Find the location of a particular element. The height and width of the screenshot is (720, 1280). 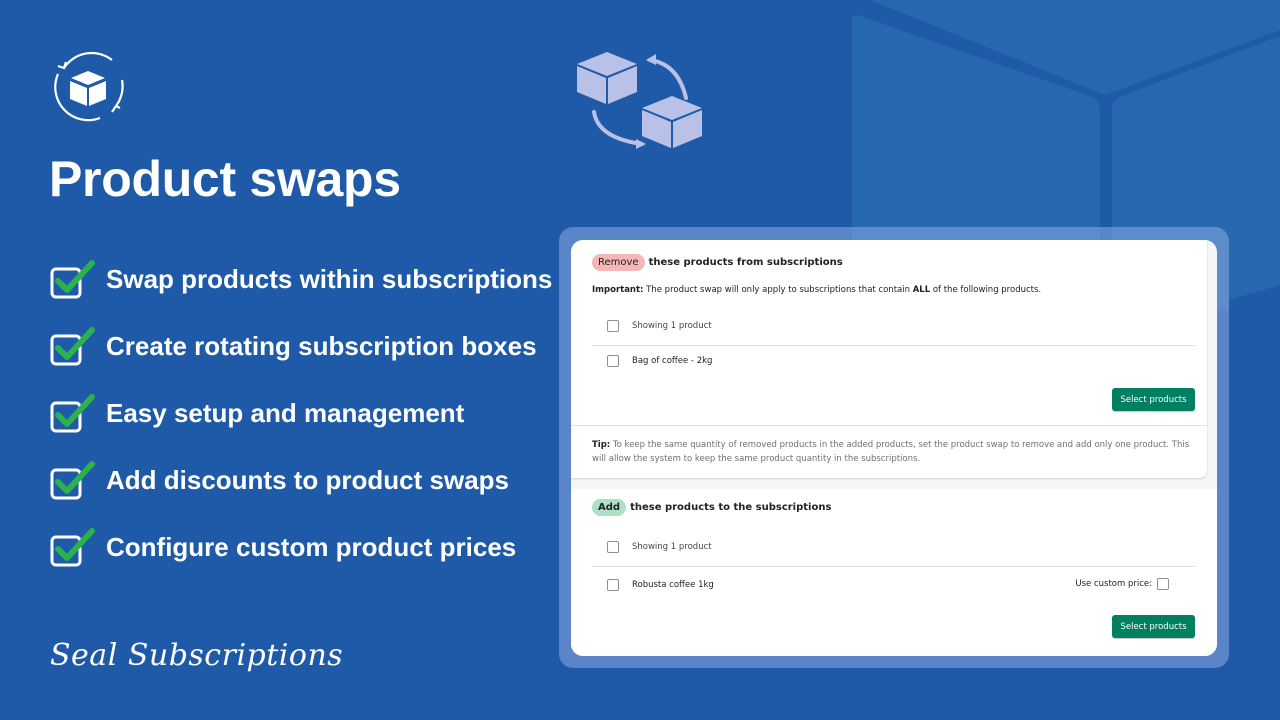

feature-item: Easy setup and management is located at coordinates (301, 413).